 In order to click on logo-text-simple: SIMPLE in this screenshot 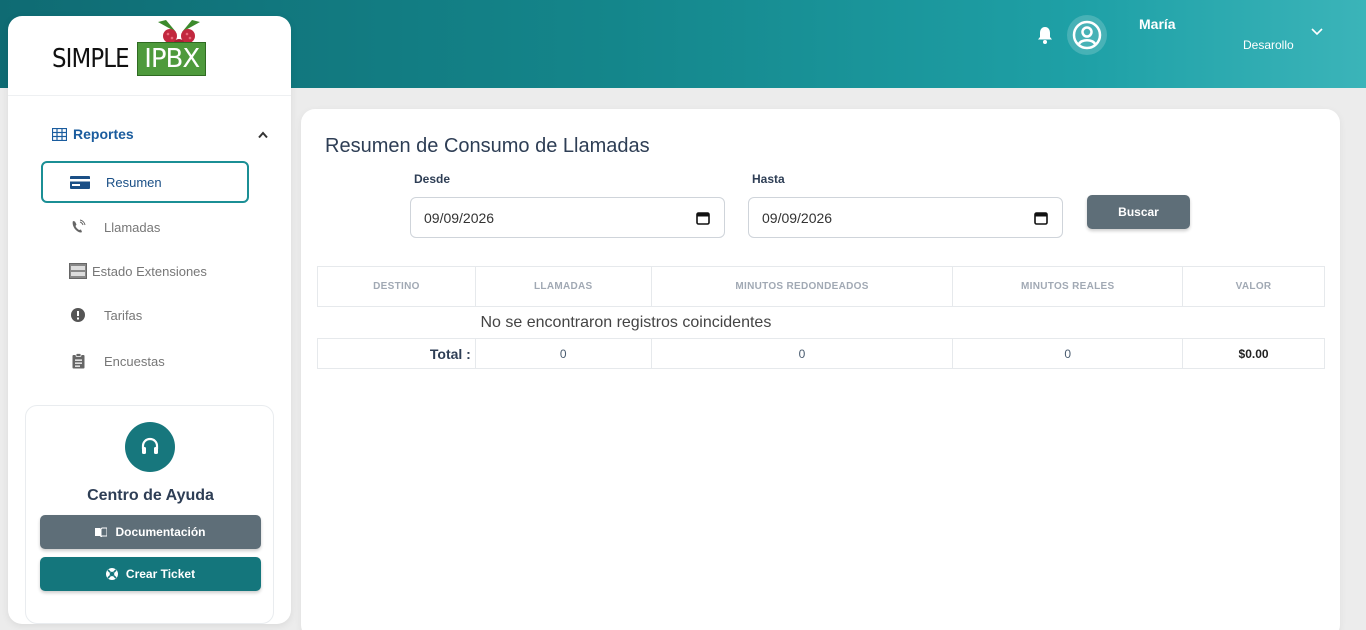, I will do `click(91, 59)`.